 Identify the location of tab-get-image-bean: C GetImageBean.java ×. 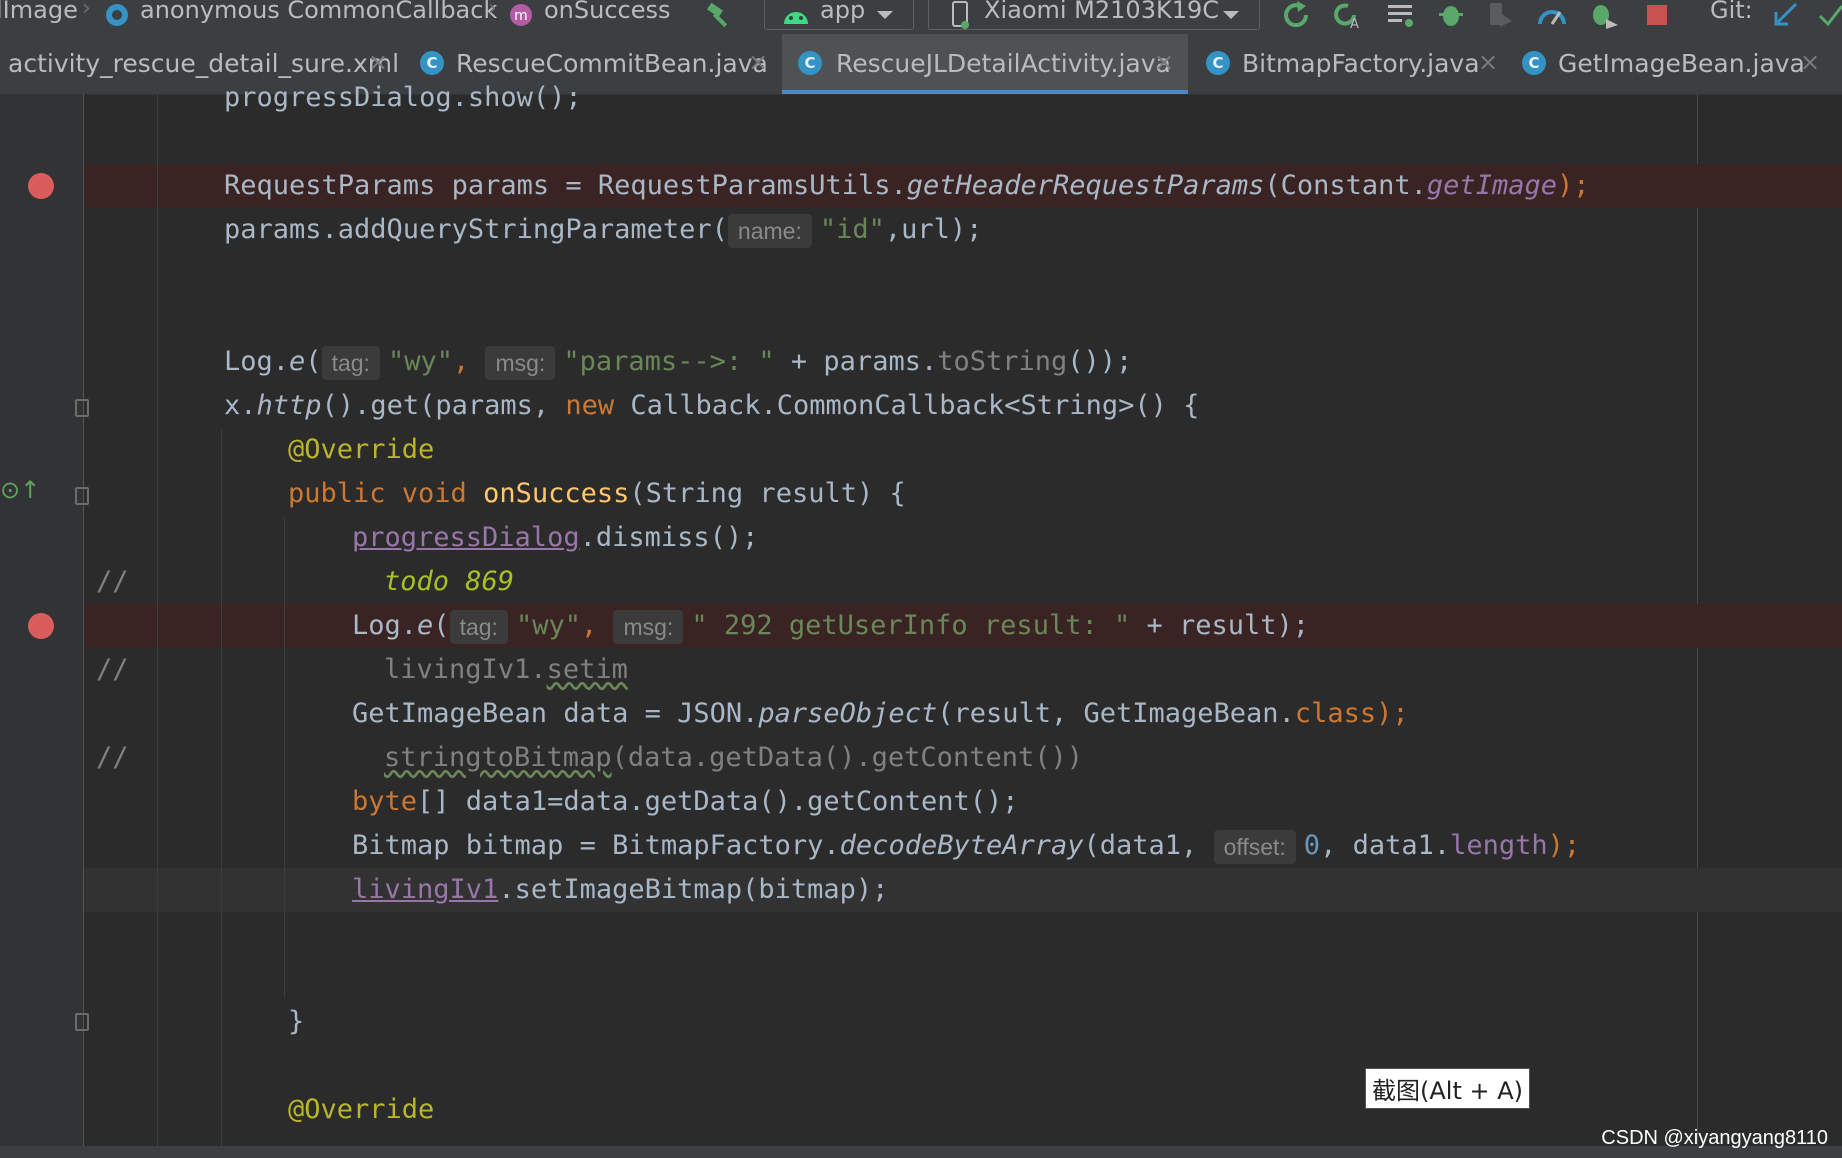
(1678, 64).